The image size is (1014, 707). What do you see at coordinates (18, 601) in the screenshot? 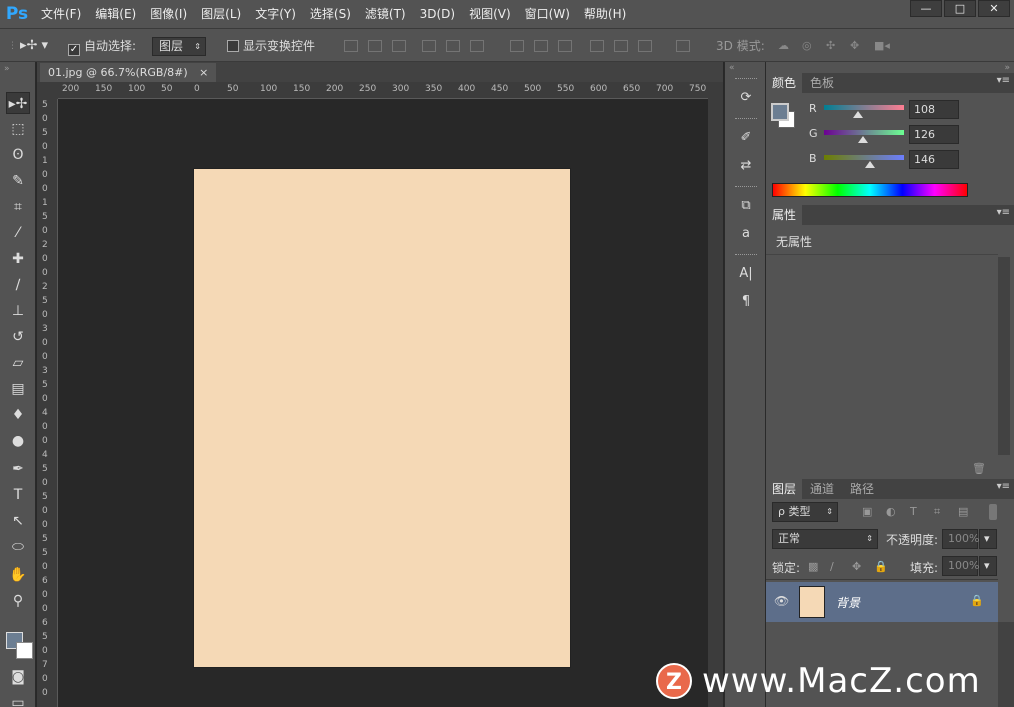
I see `zoom-tool-icon: ⚲` at bounding box center [18, 601].